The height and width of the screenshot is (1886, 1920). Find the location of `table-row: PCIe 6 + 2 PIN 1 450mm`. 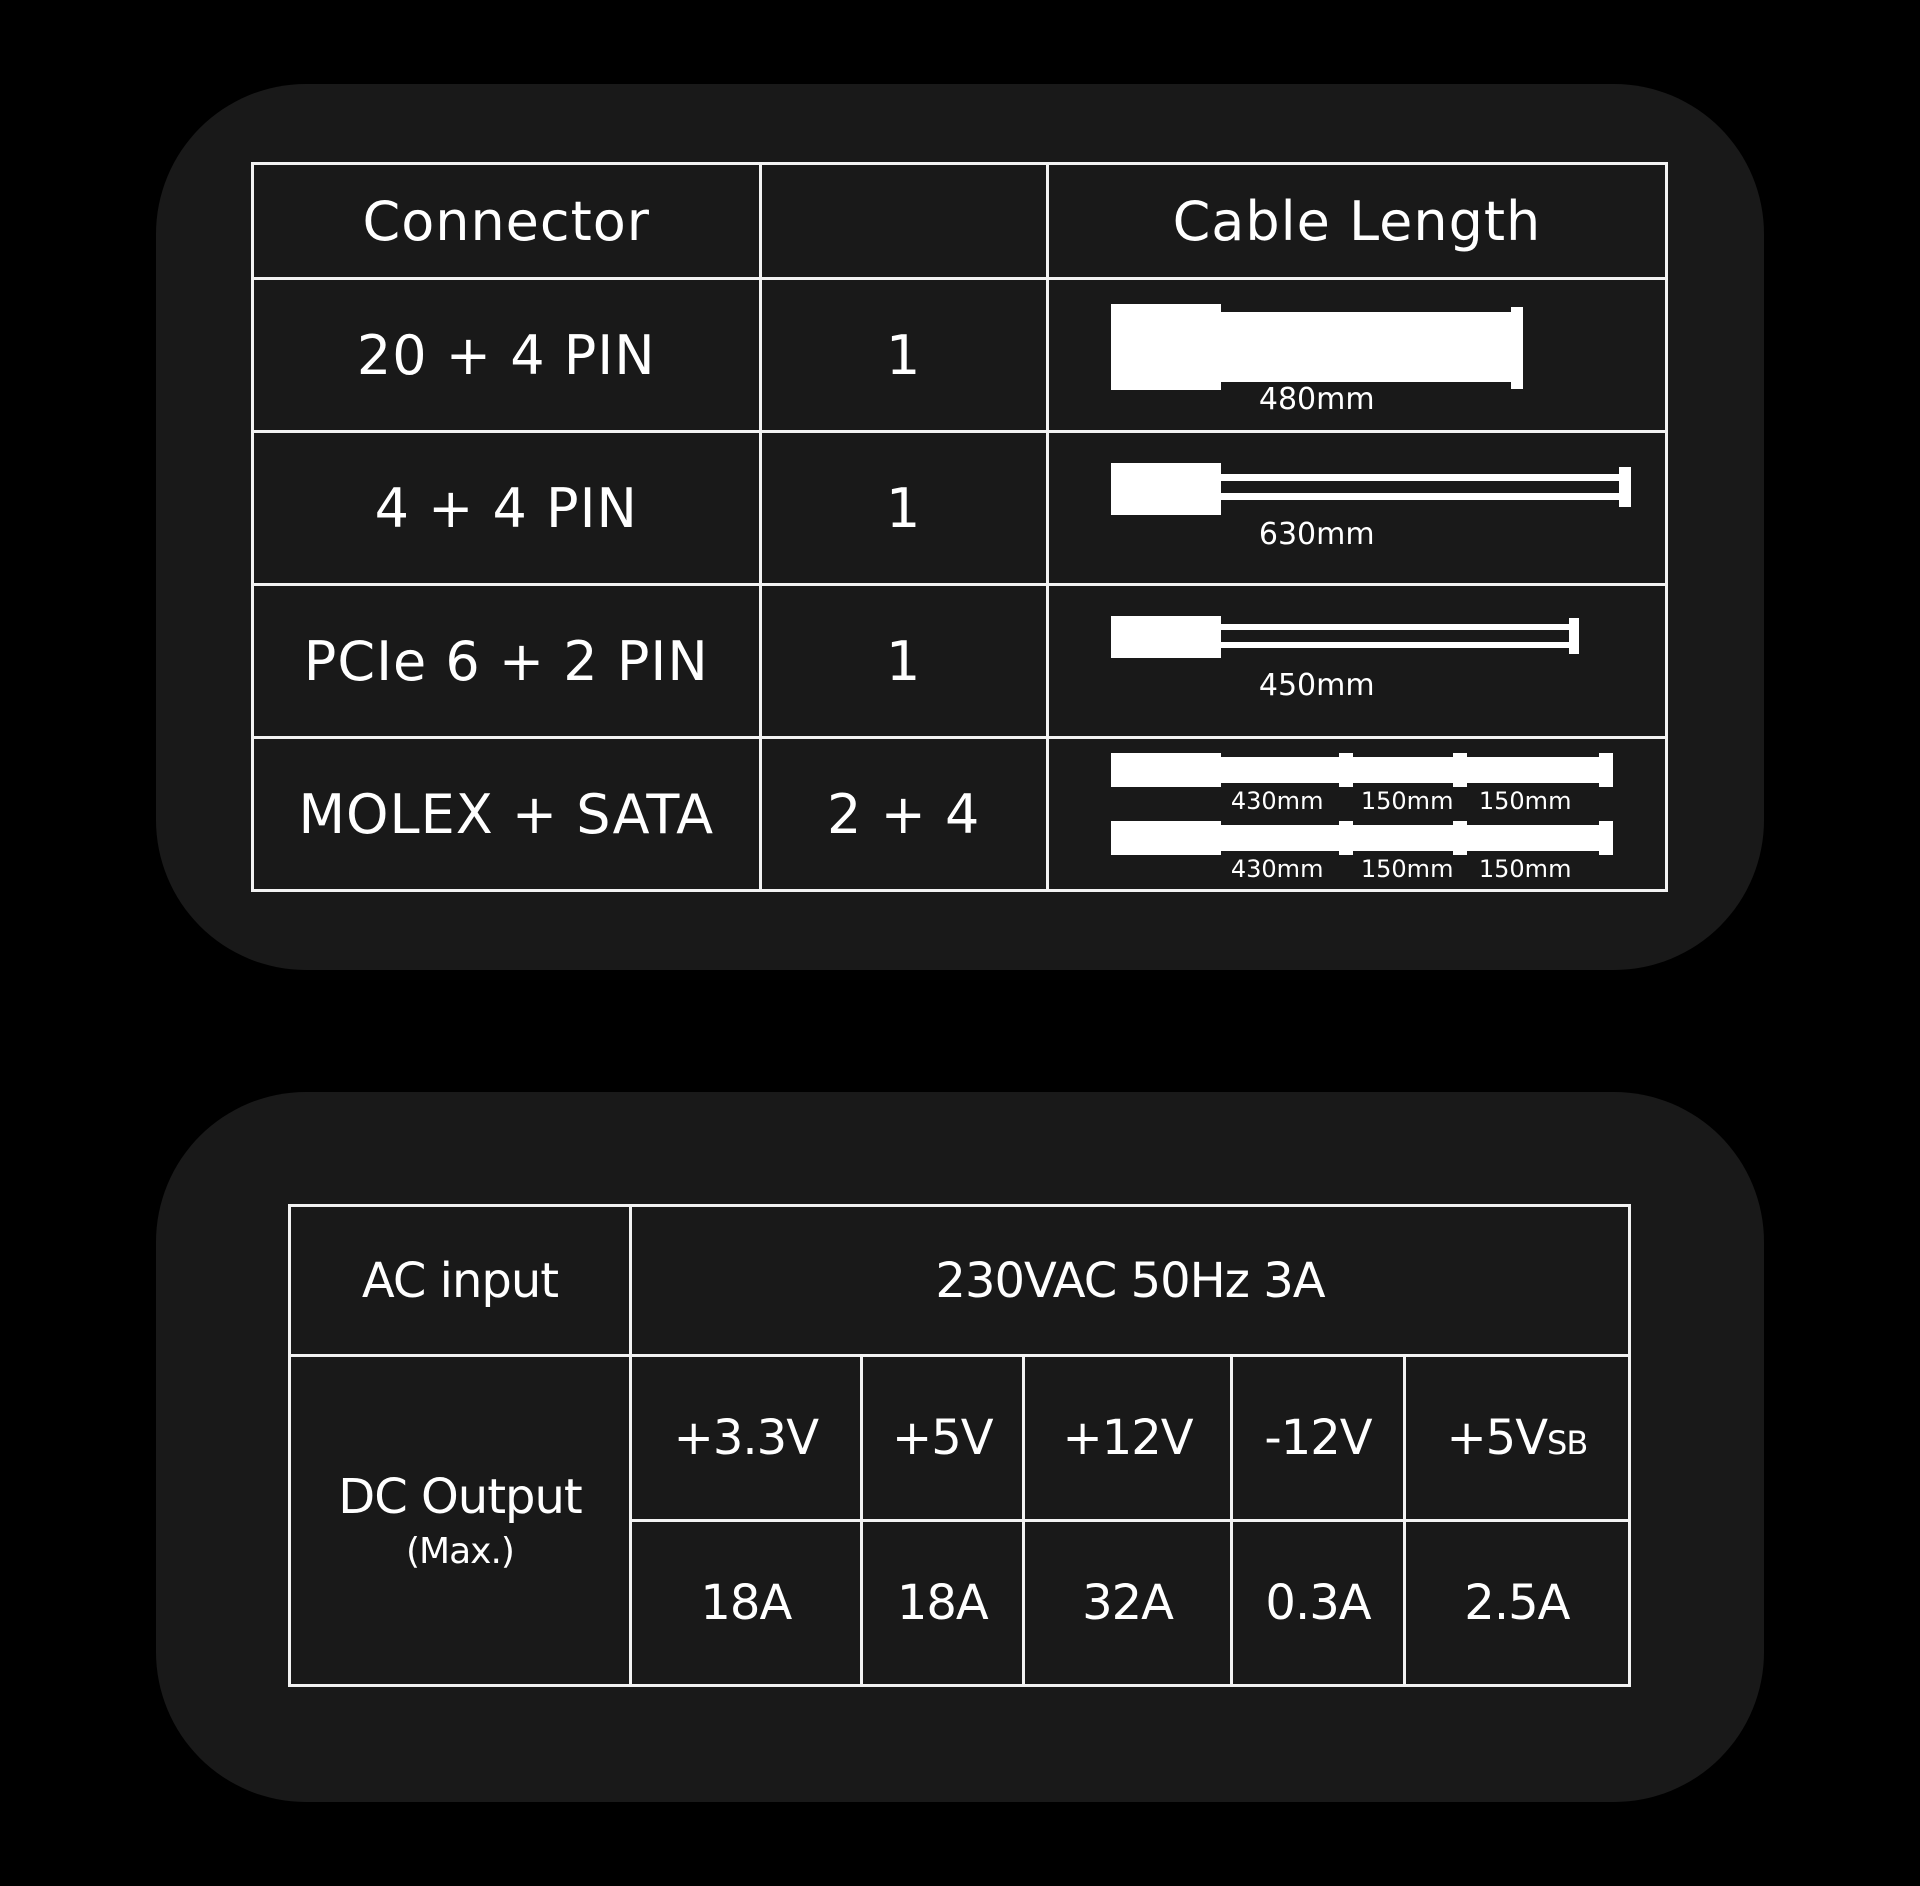

table-row: PCIe 6 + 2 PIN 1 450mm is located at coordinates (960, 661).